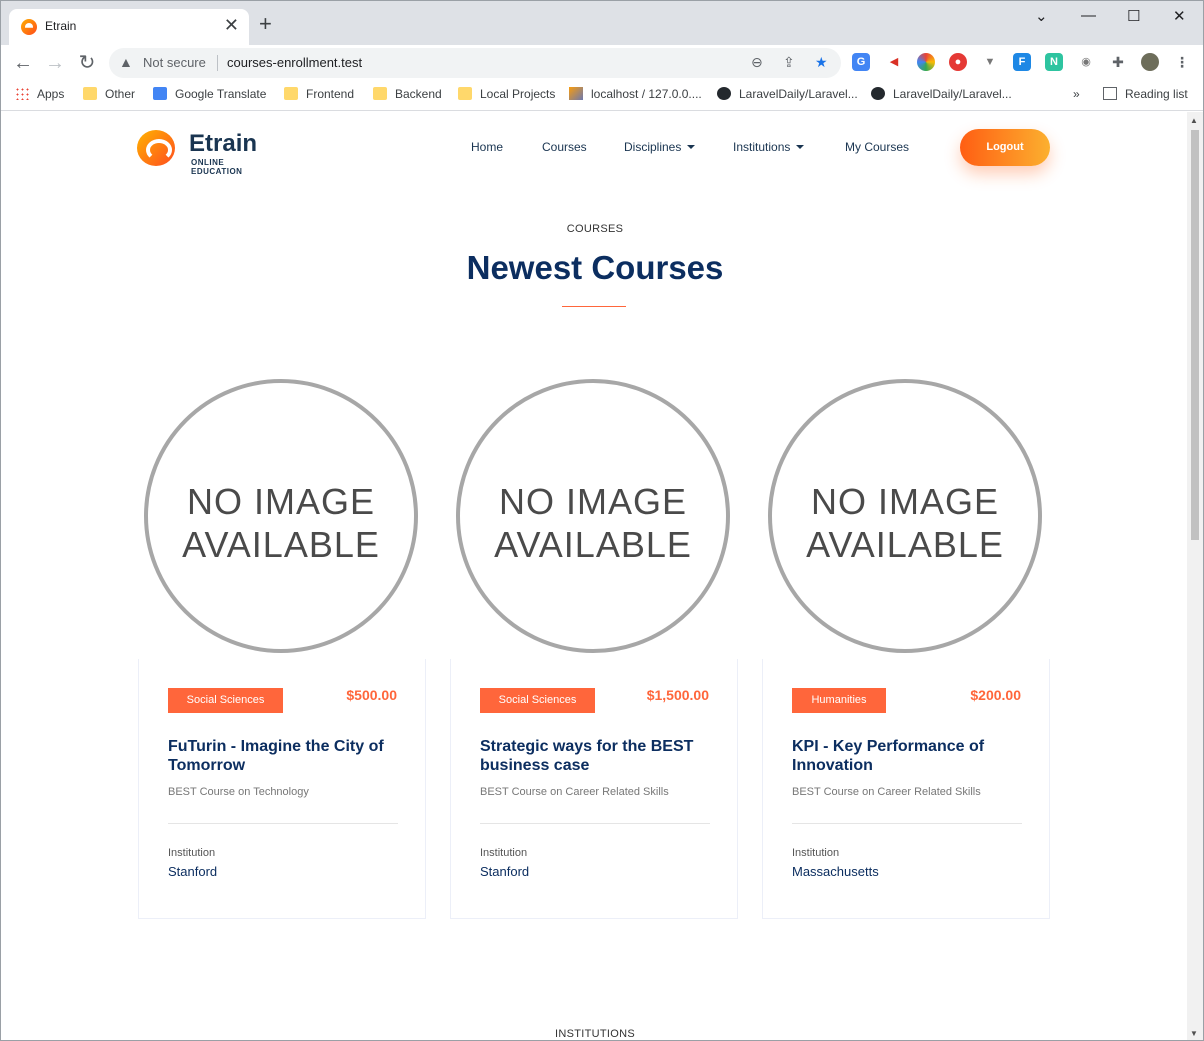 The image size is (1204, 1041). What do you see at coordinates (283, 756) in the screenshot?
I see `course-title: FuTurin - Imagine the City of Tomorrow` at bounding box center [283, 756].